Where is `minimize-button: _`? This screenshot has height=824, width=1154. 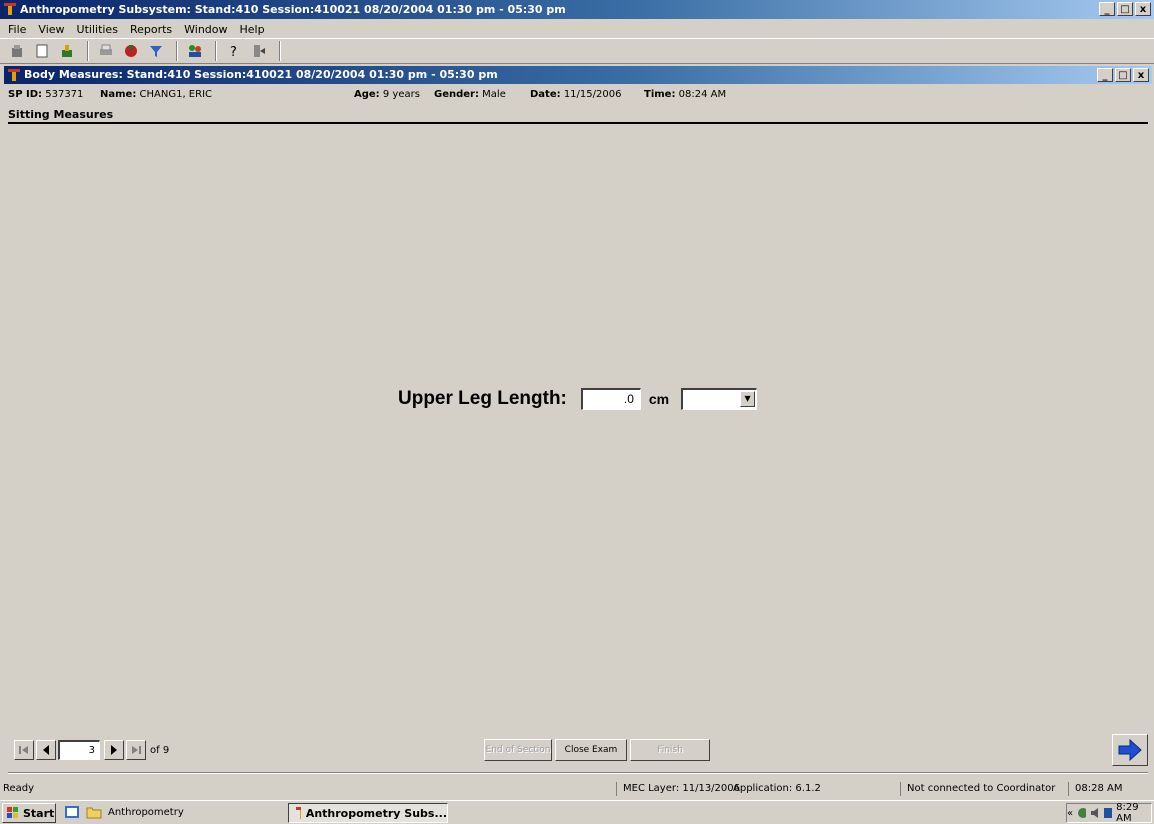 minimize-button: _ is located at coordinates (1107, 9).